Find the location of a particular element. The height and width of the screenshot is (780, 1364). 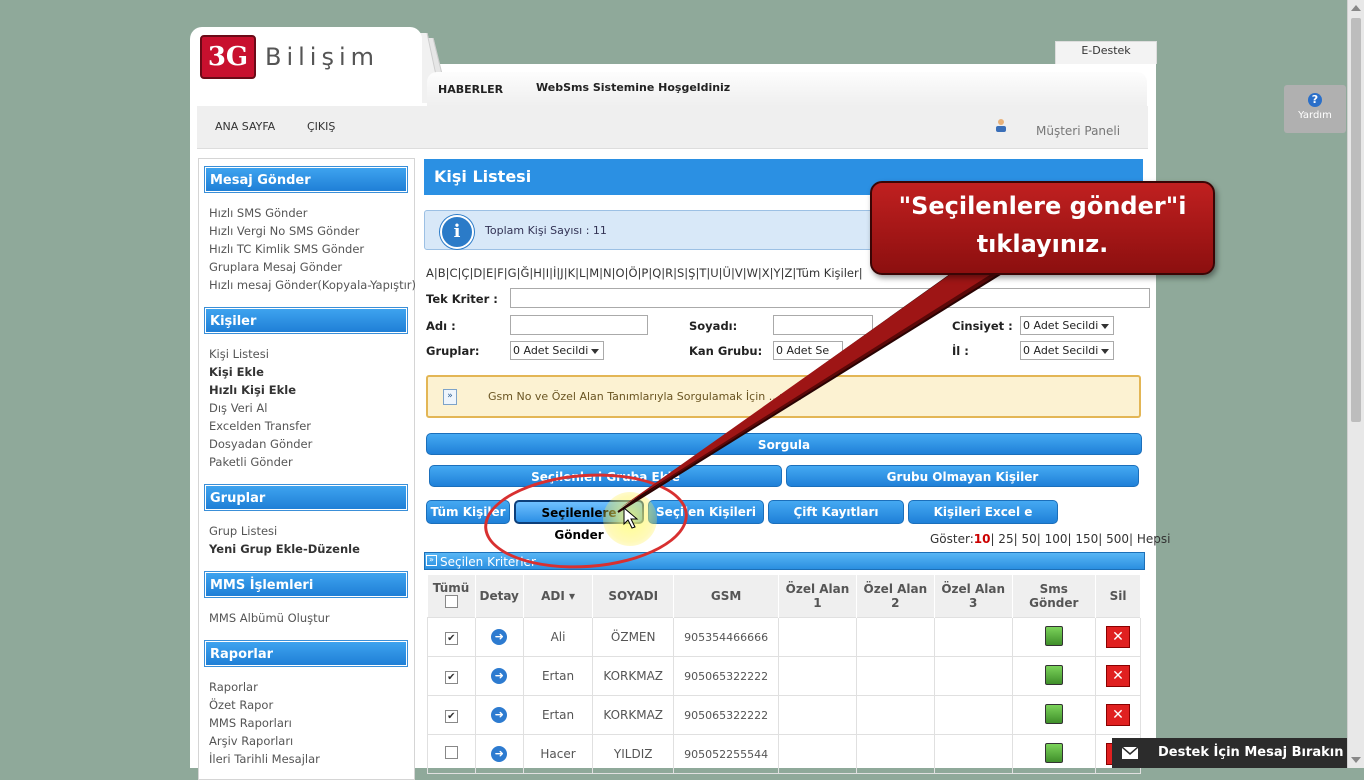

news-bar is located at coordinates (787, 89).